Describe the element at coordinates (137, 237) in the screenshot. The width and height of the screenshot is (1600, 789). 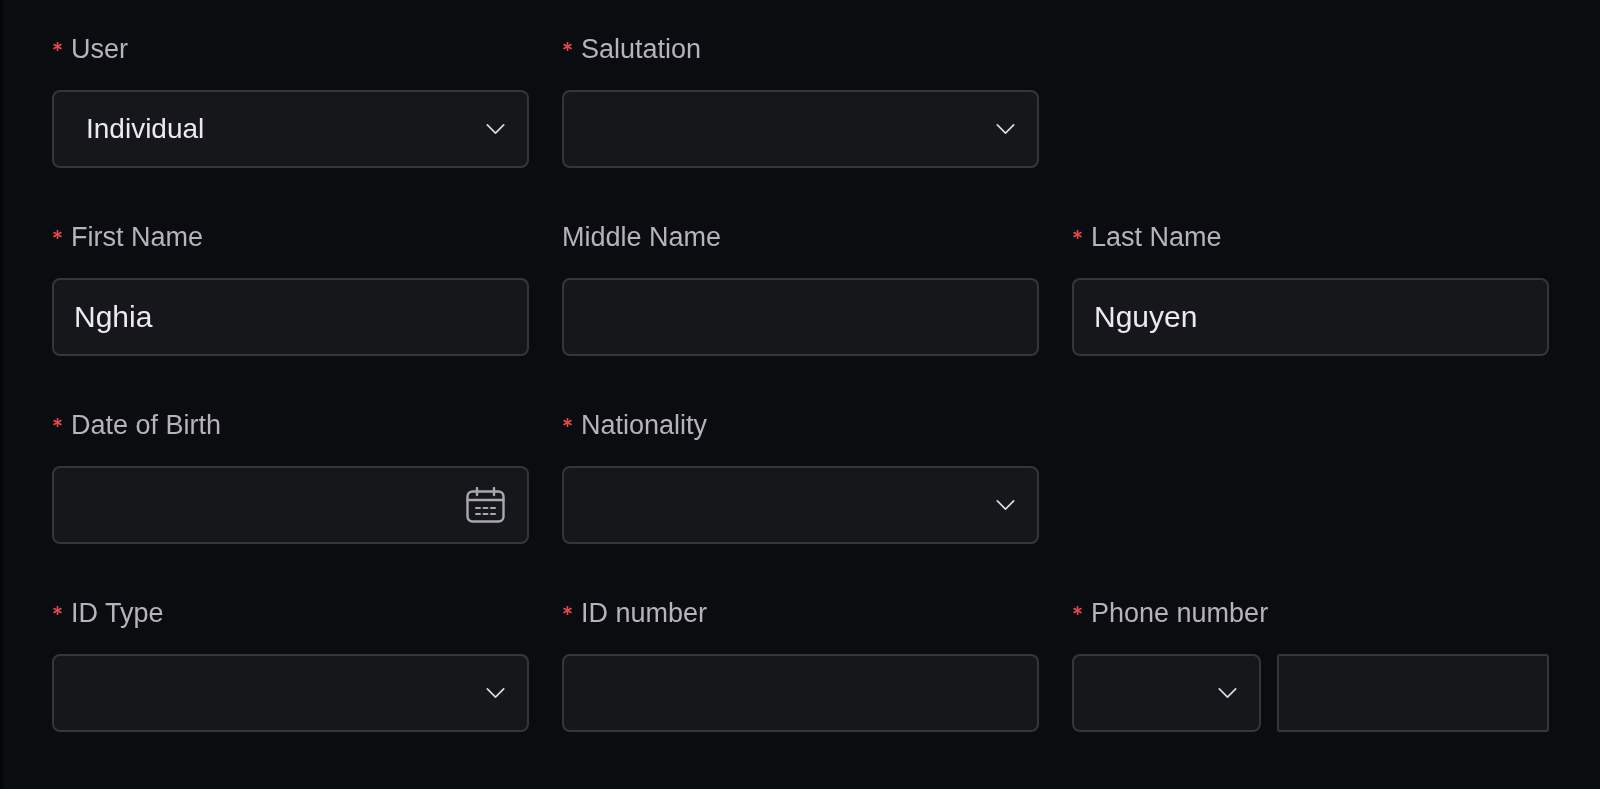
I see `field-label: First Name` at that location.